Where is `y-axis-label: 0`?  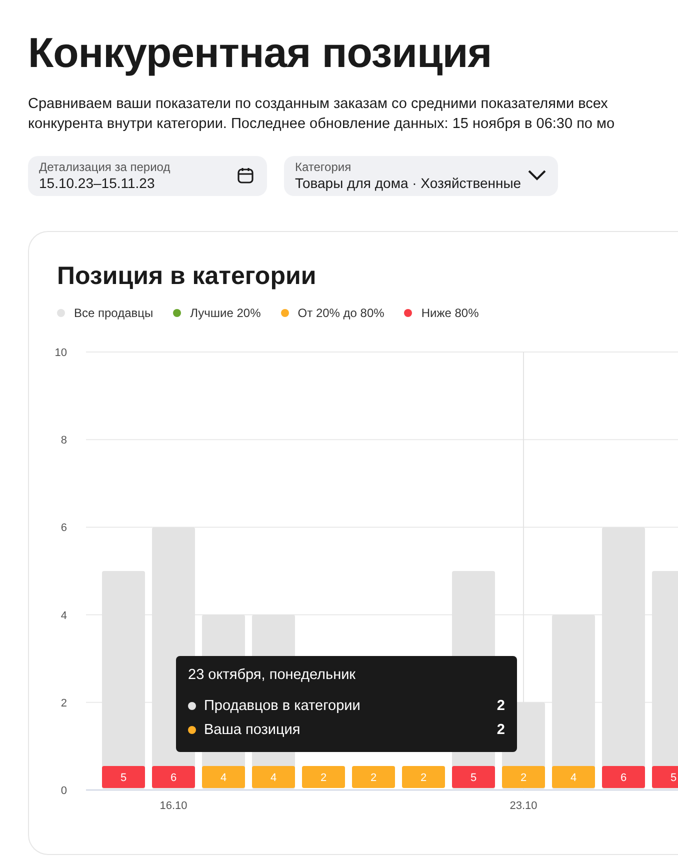 y-axis-label: 0 is located at coordinates (63, 791).